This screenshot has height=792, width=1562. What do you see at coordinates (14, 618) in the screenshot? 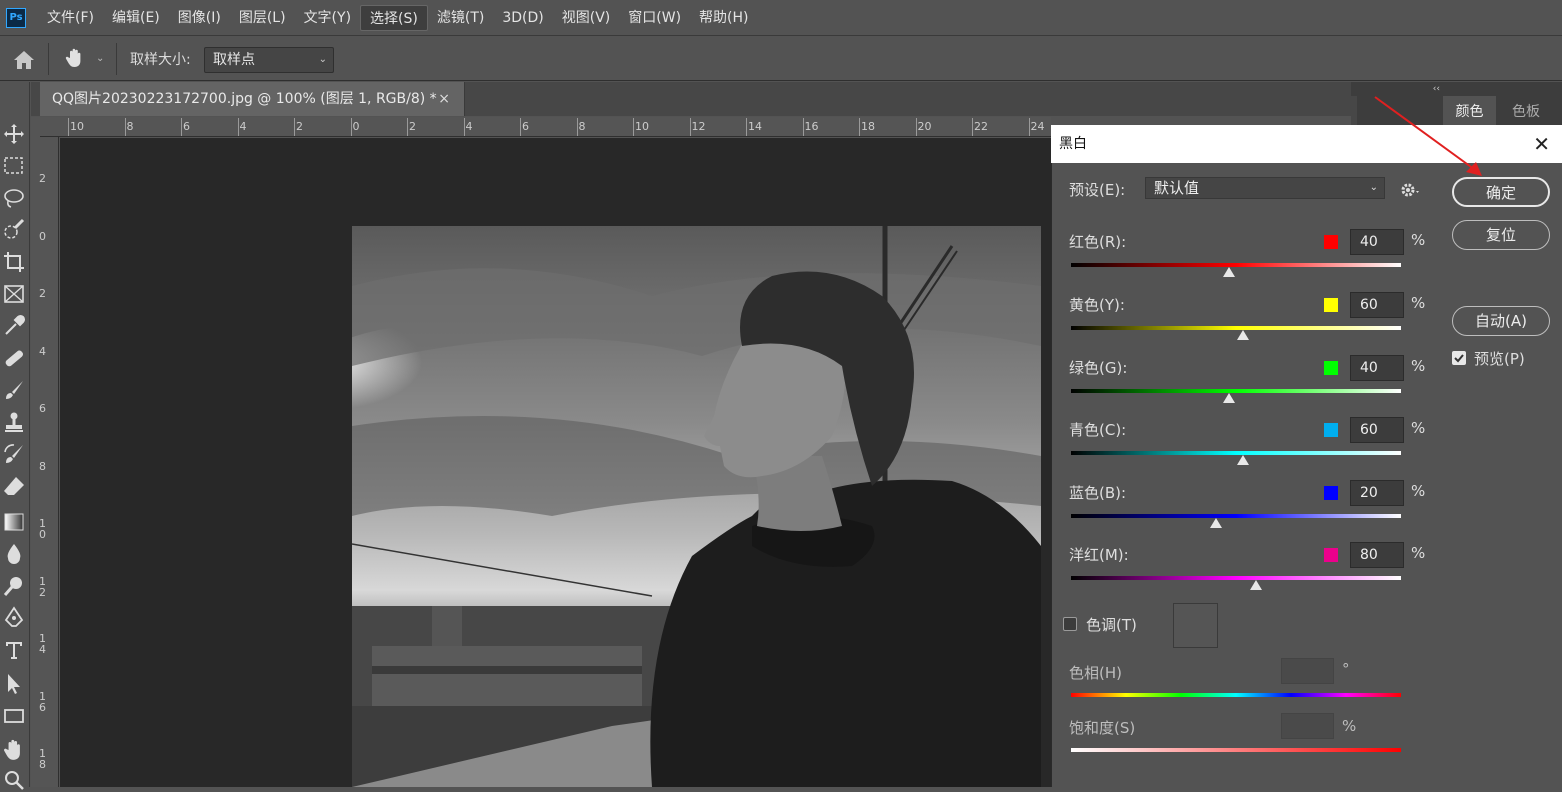
I see `pen-tool-icon` at bounding box center [14, 618].